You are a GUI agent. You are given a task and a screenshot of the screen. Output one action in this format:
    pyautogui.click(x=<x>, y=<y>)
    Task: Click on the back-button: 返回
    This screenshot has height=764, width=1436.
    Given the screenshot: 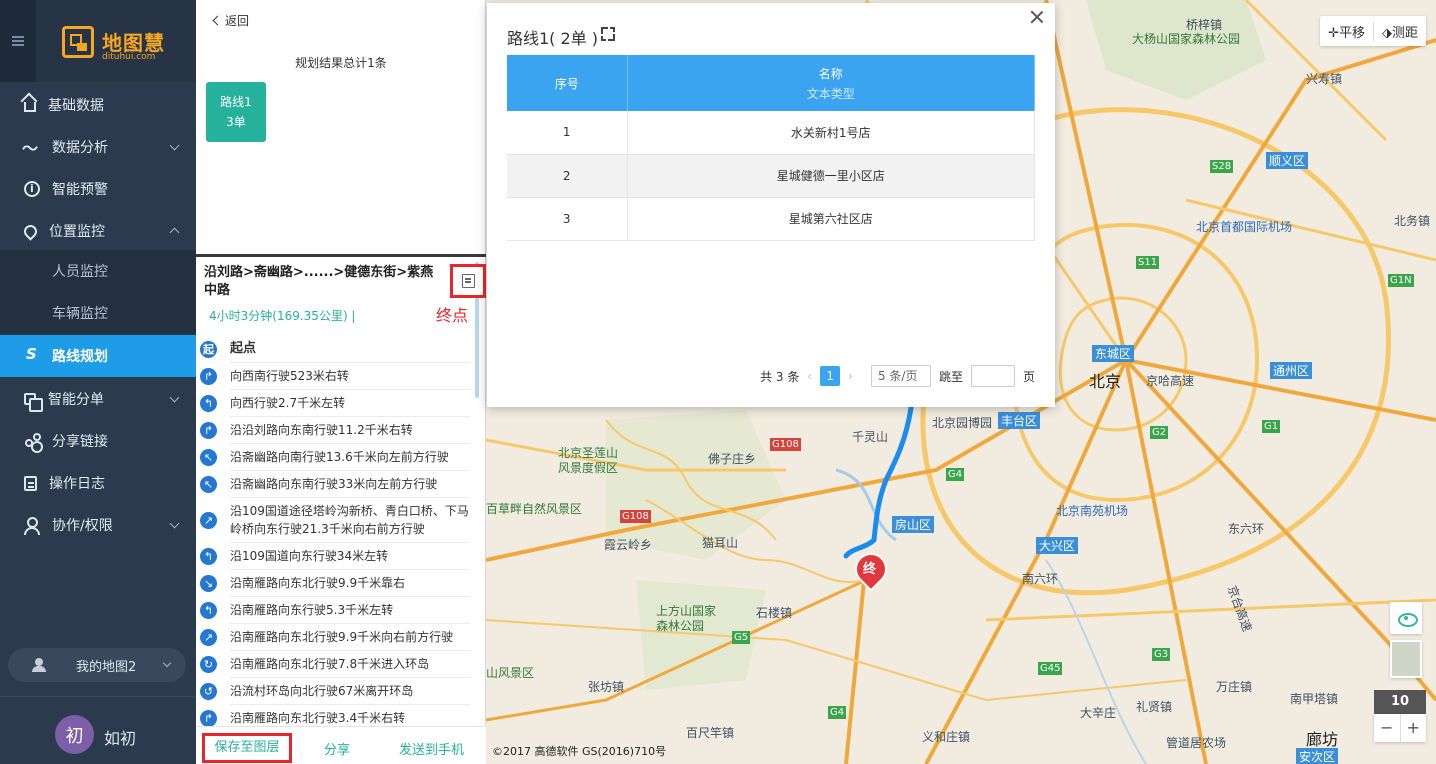 What is the action you would take?
    pyautogui.click(x=231, y=20)
    